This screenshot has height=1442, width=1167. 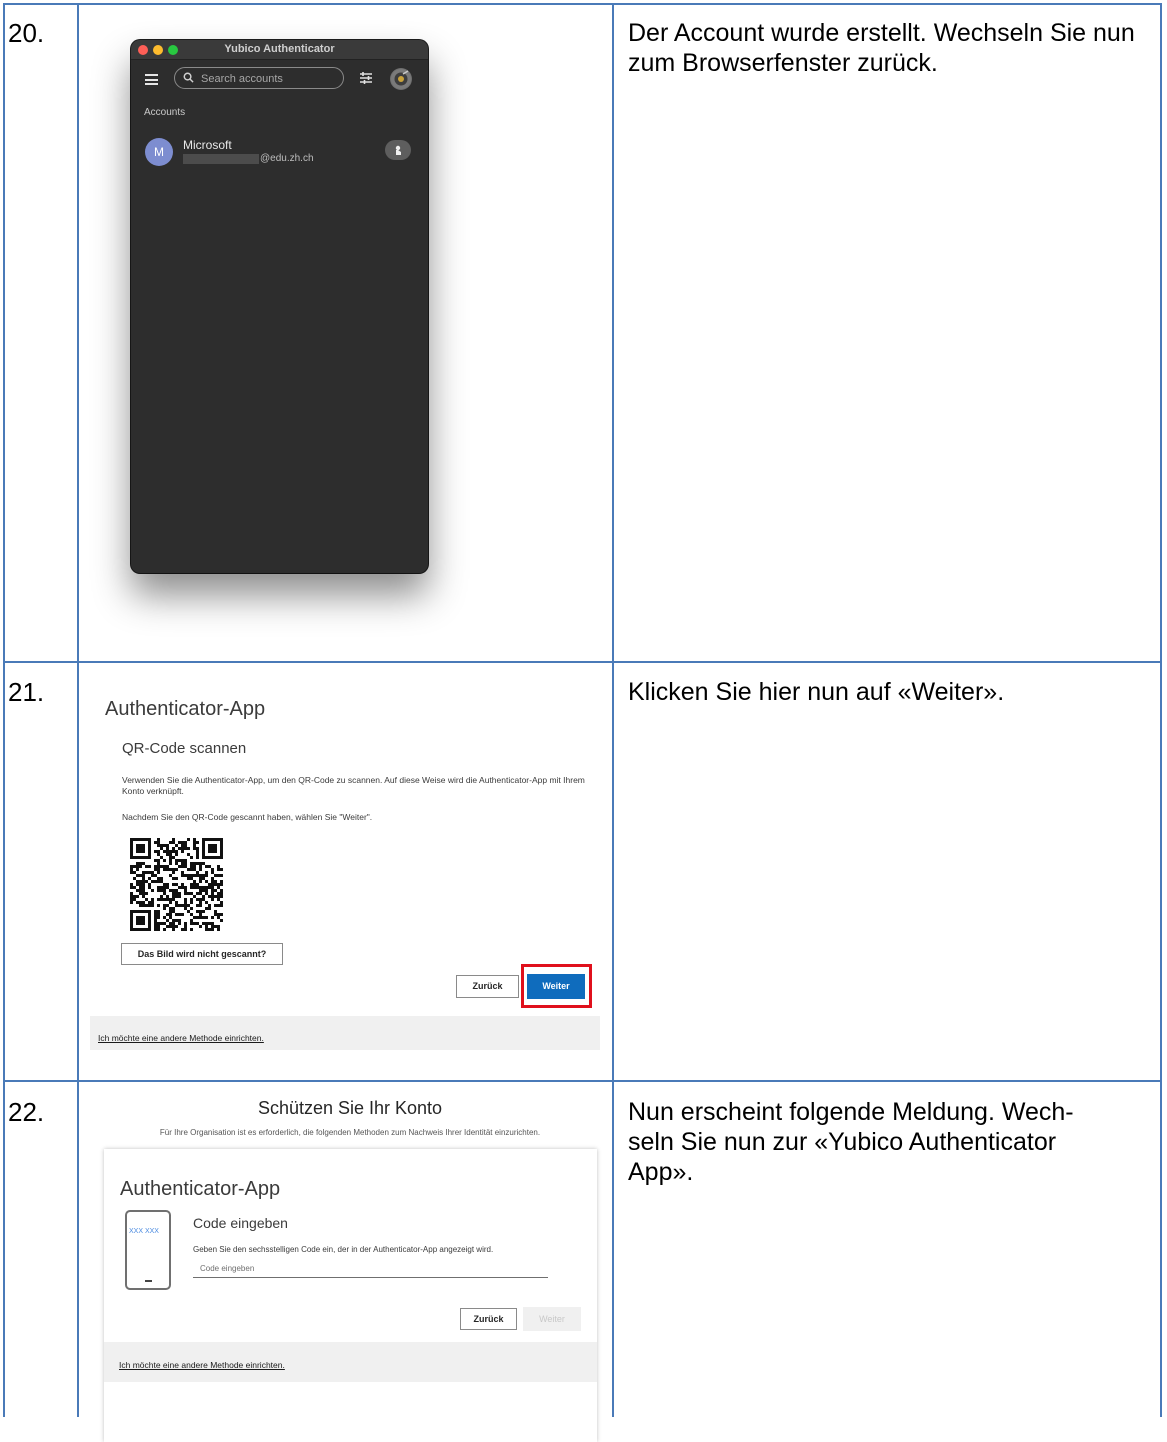 What do you see at coordinates (148, 1281) in the screenshot?
I see `phone-home-bar` at bounding box center [148, 1281].